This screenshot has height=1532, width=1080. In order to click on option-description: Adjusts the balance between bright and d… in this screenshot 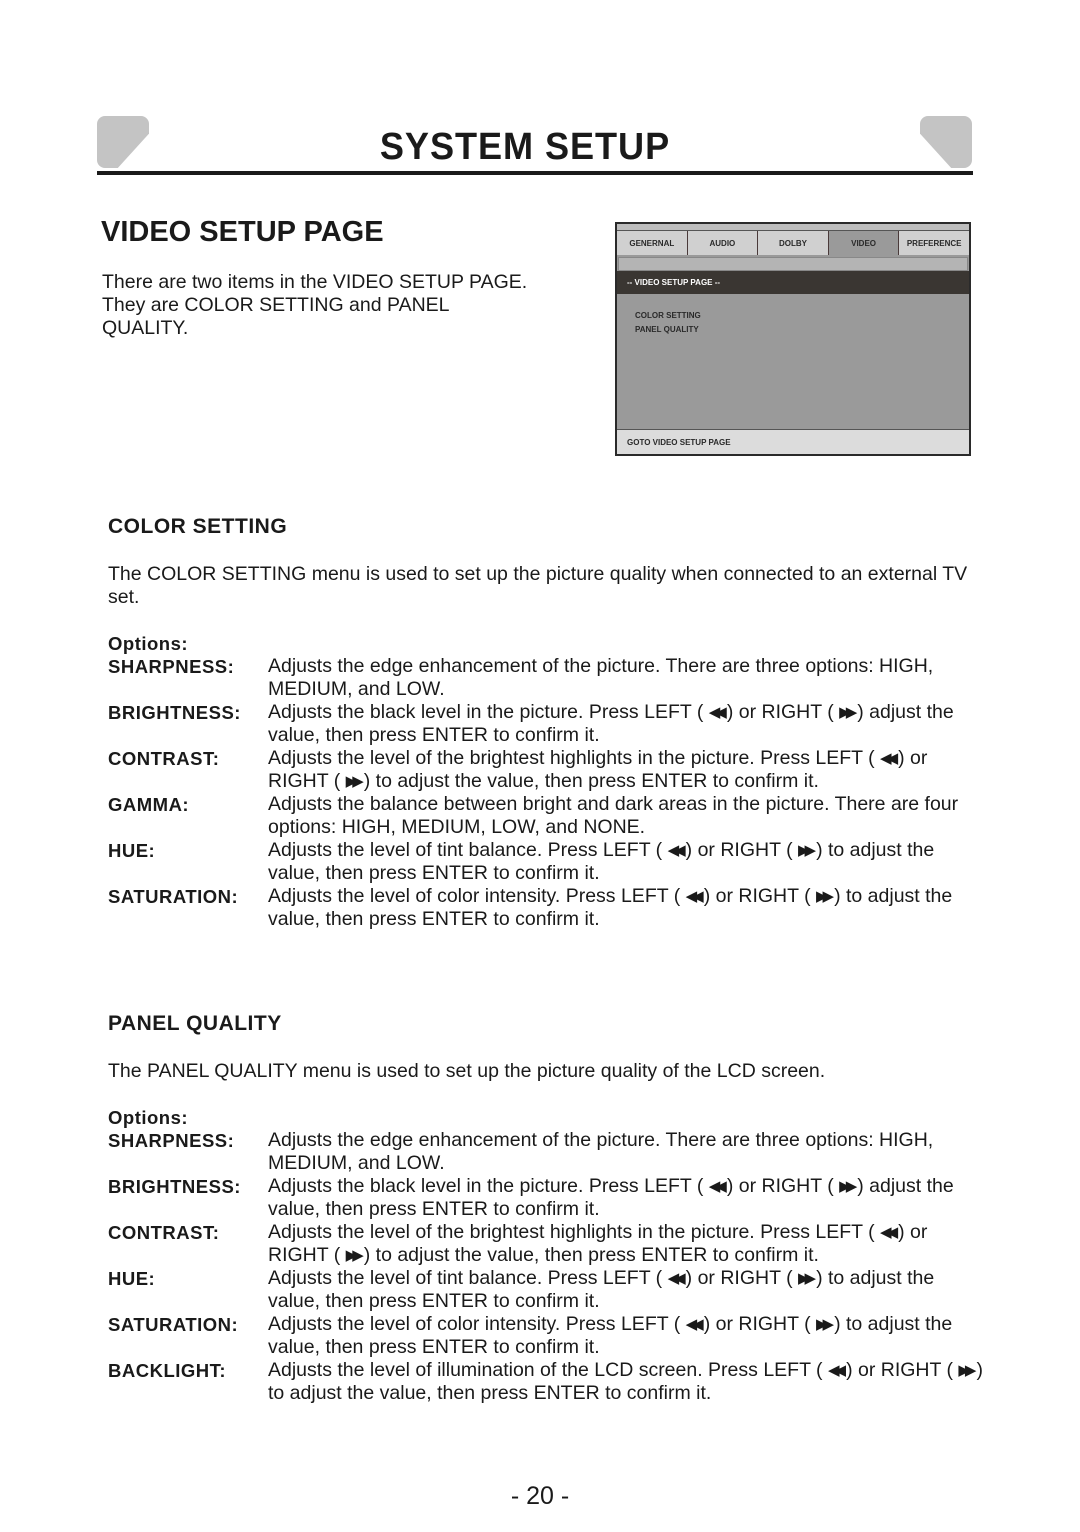, I will do `click(628, 816)`.